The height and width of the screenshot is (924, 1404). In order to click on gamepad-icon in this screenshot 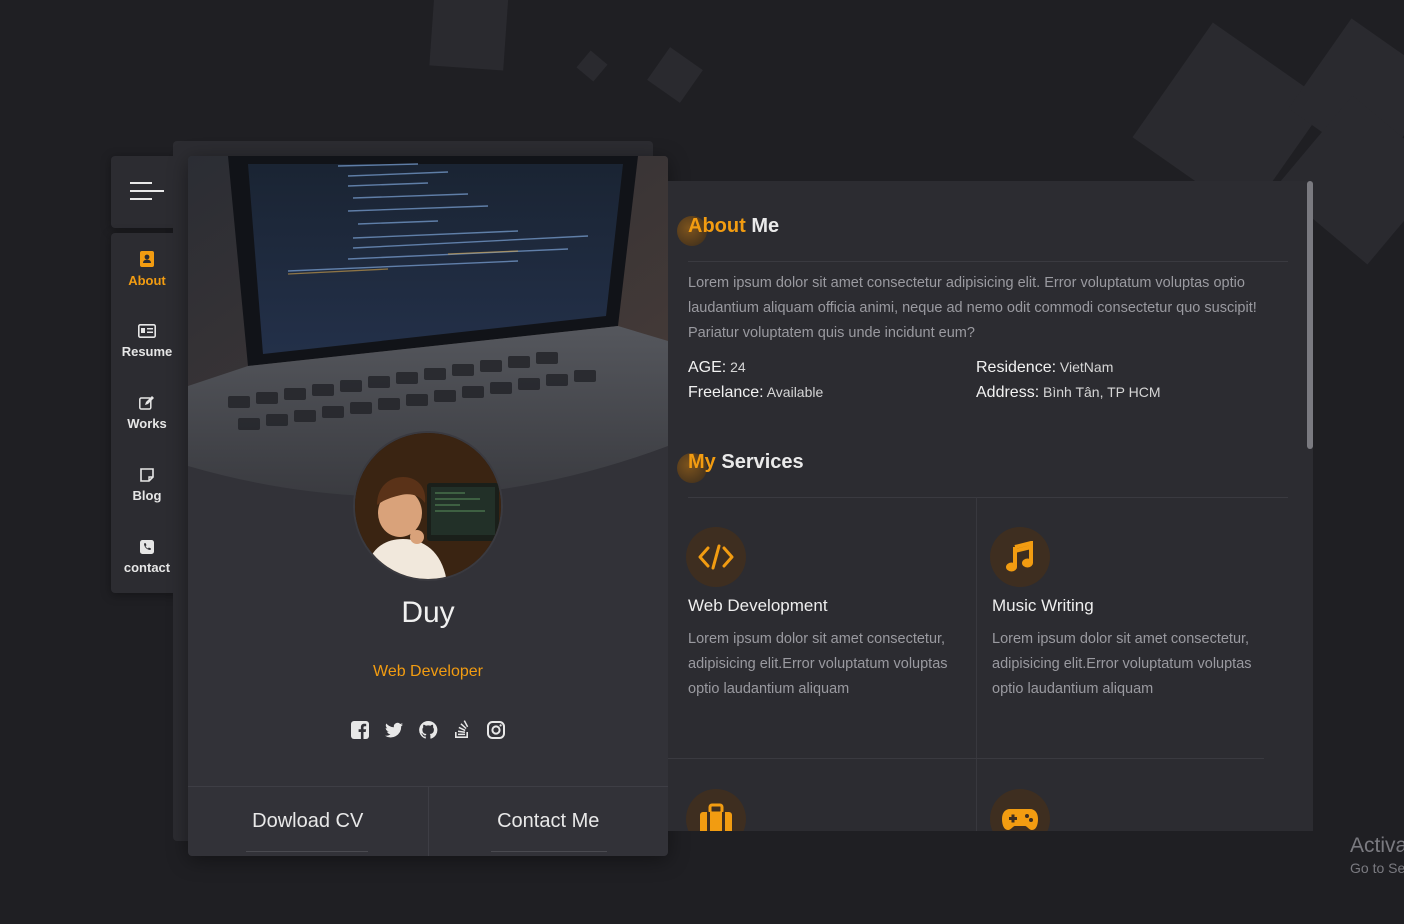, I will do `click(1020, 810)`.